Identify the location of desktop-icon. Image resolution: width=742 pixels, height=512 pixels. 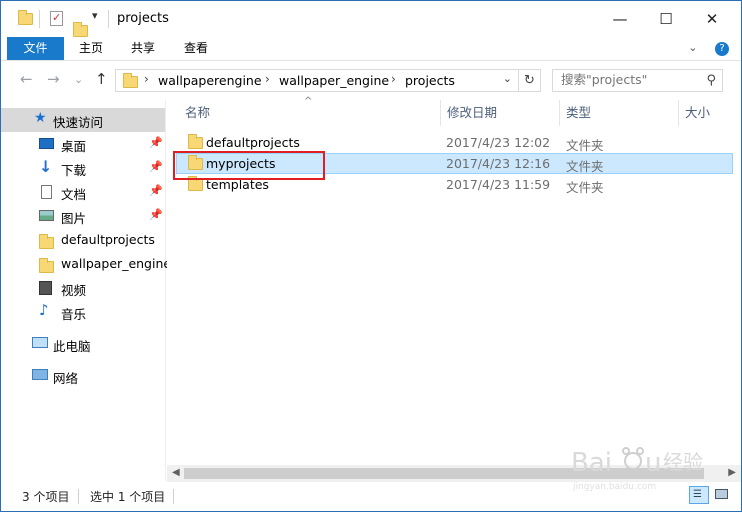
(46, 143).